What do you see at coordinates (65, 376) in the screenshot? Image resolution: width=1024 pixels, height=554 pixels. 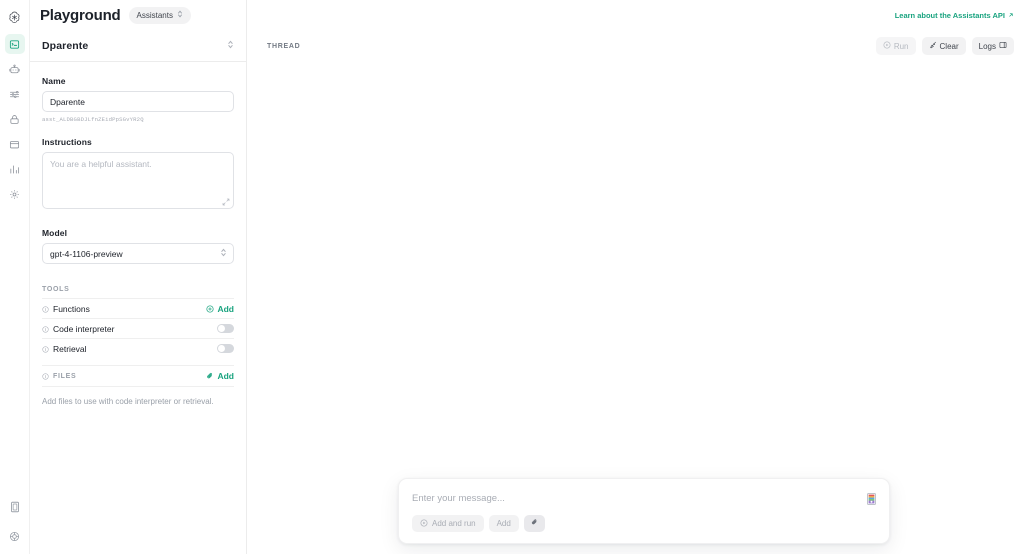 I see `files-caption: FILES` at bounding box center [65, 376].